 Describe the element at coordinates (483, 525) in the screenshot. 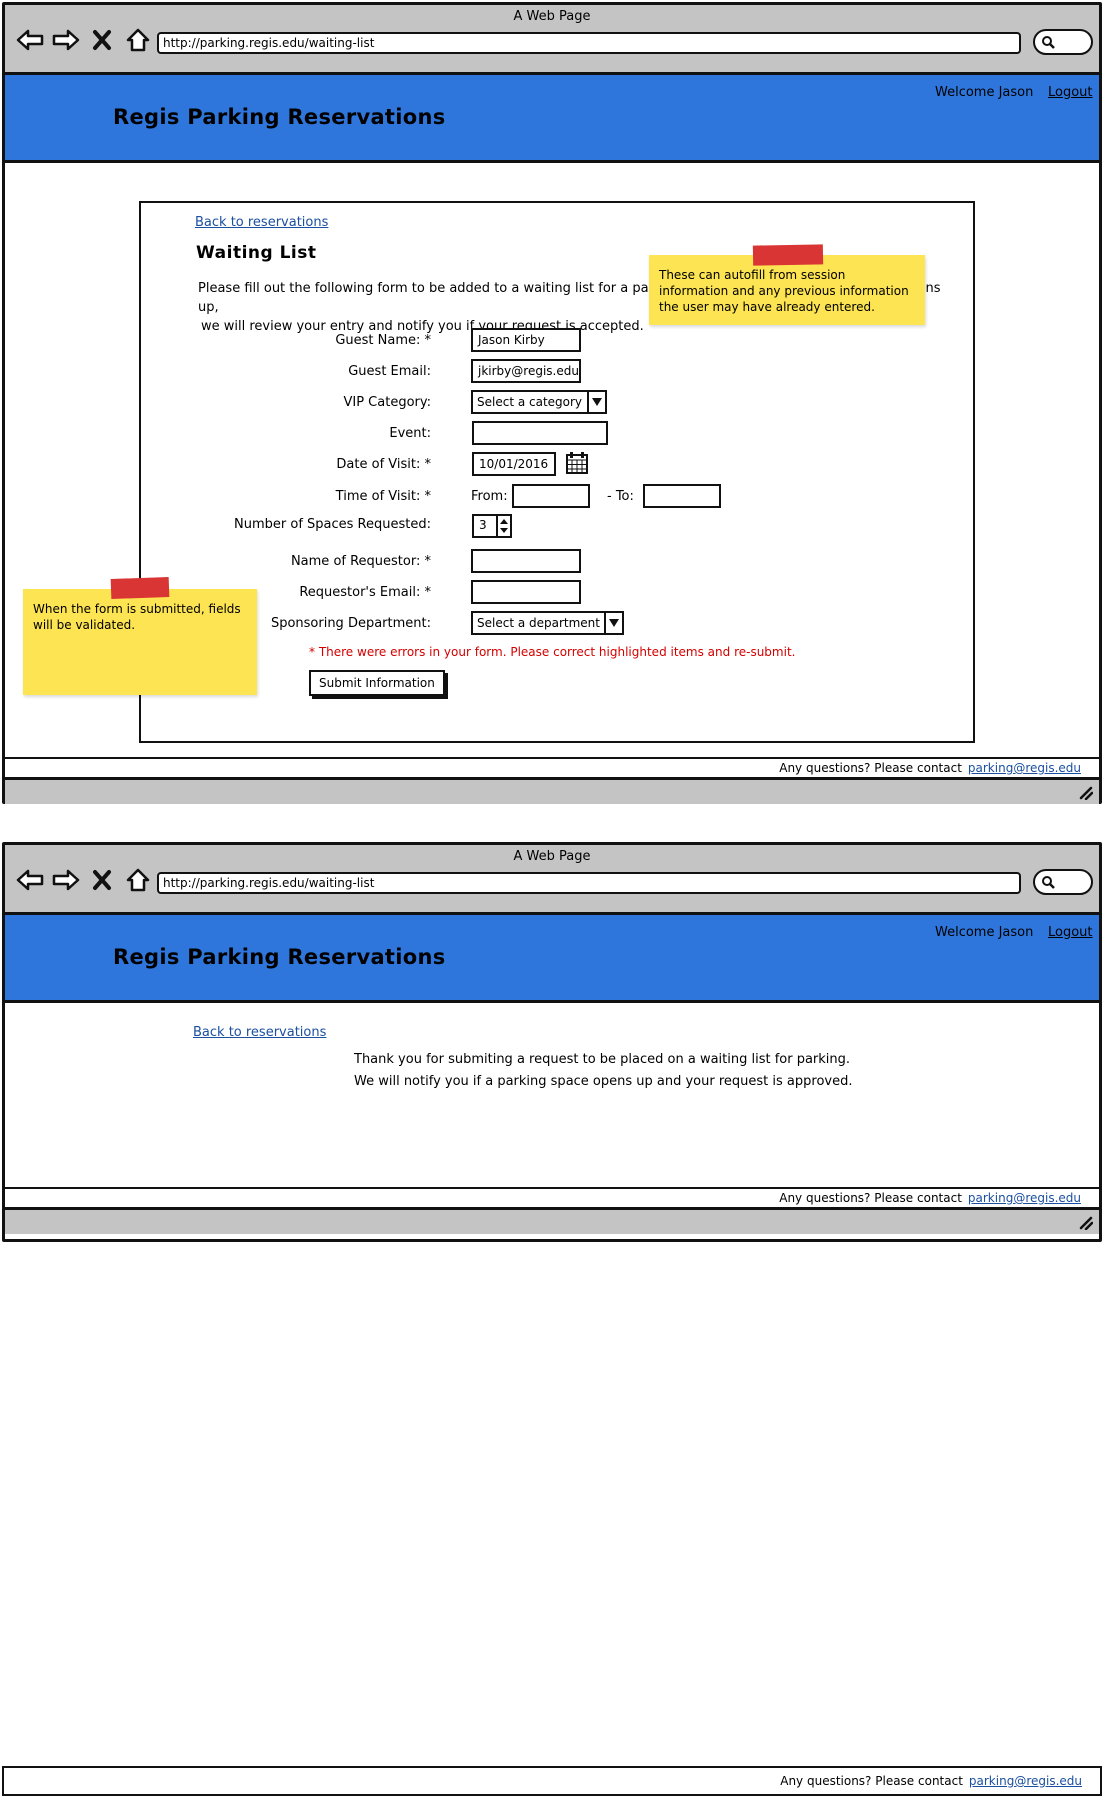

I see `num-spaces-value: 3` at that location.